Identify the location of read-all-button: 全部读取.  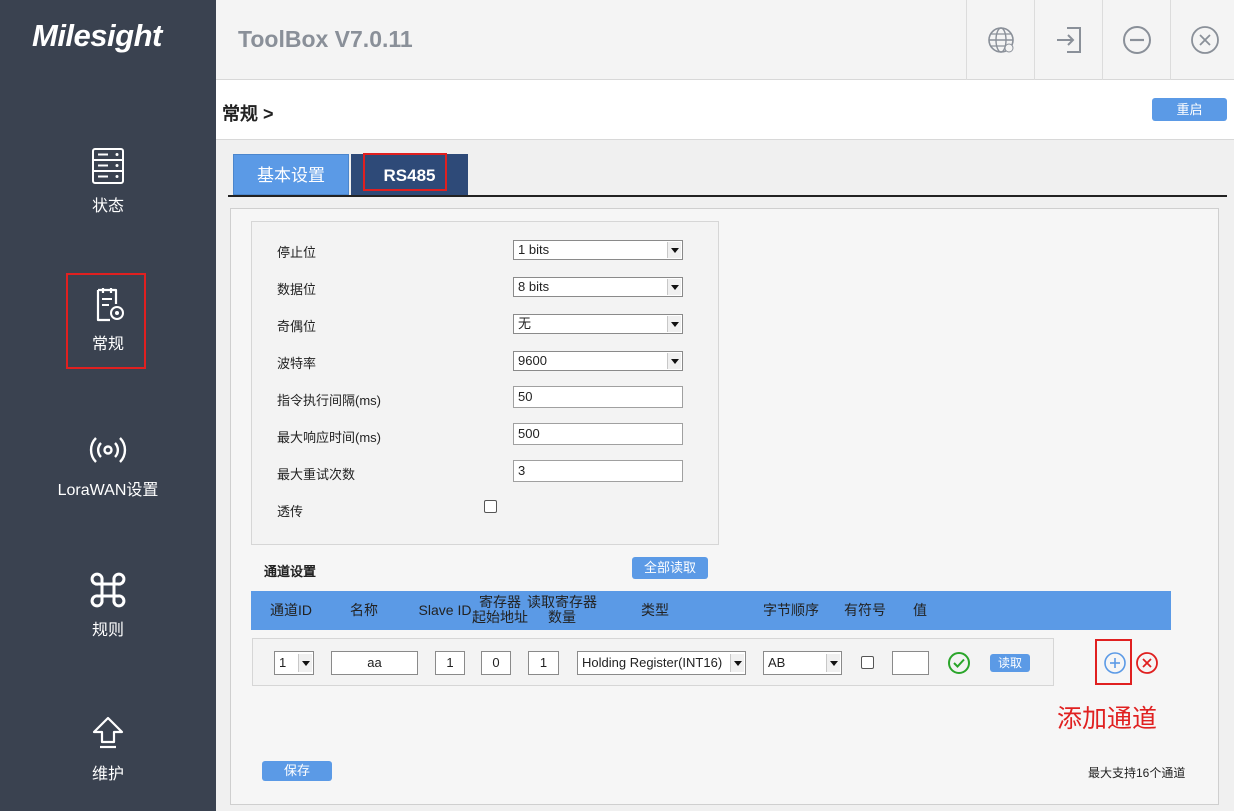
(670, 568).